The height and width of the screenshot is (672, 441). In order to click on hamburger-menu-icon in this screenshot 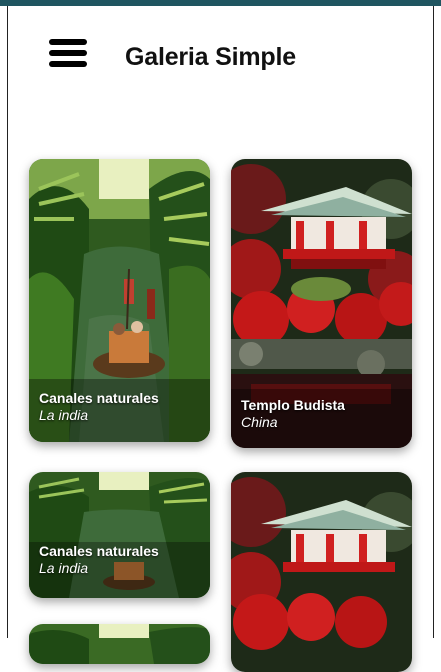, I will do `click(69, 54)`.